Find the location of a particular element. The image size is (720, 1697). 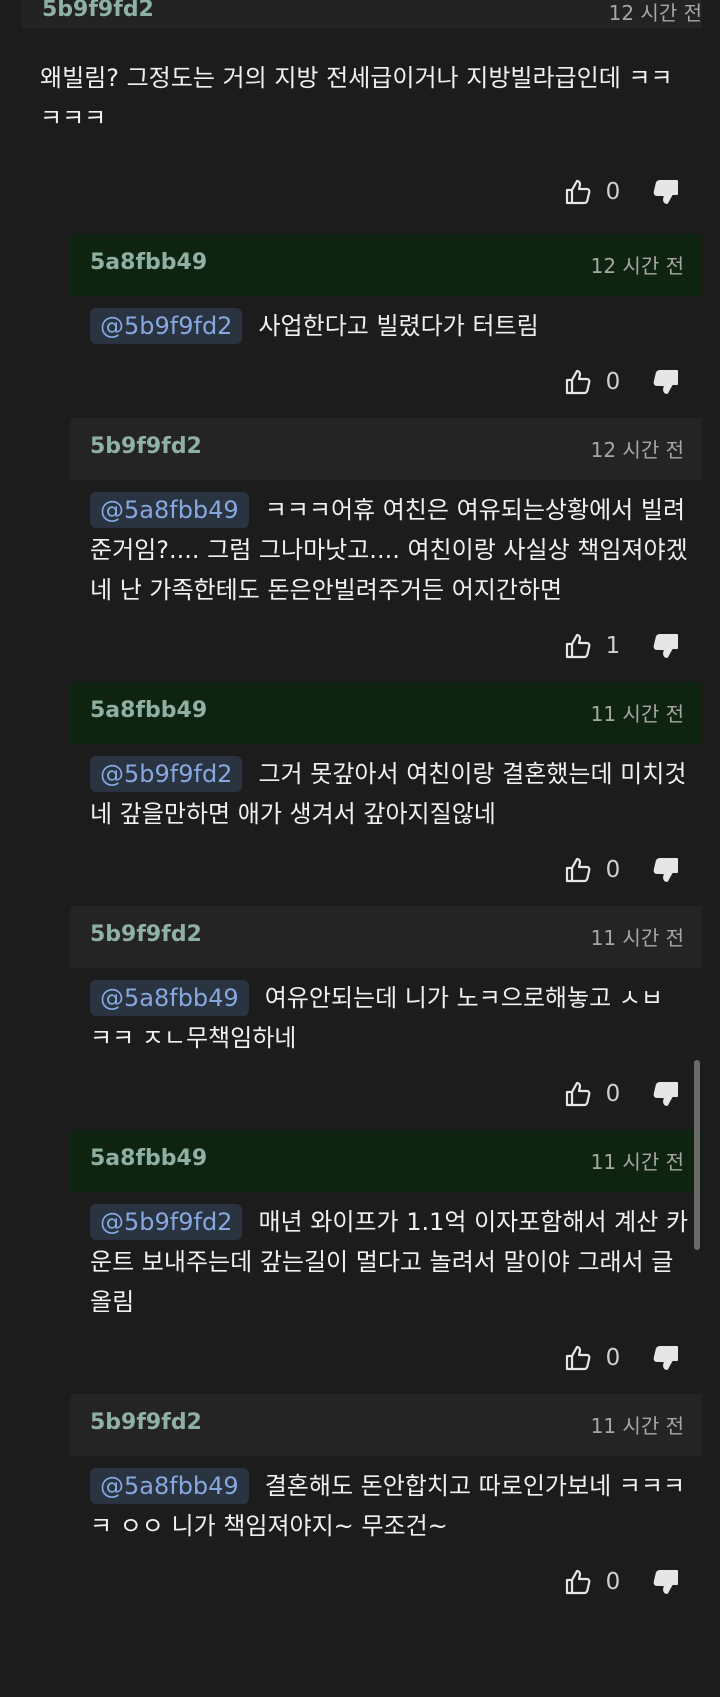

vote-bar: 1 is located at coordinates (386, 646).